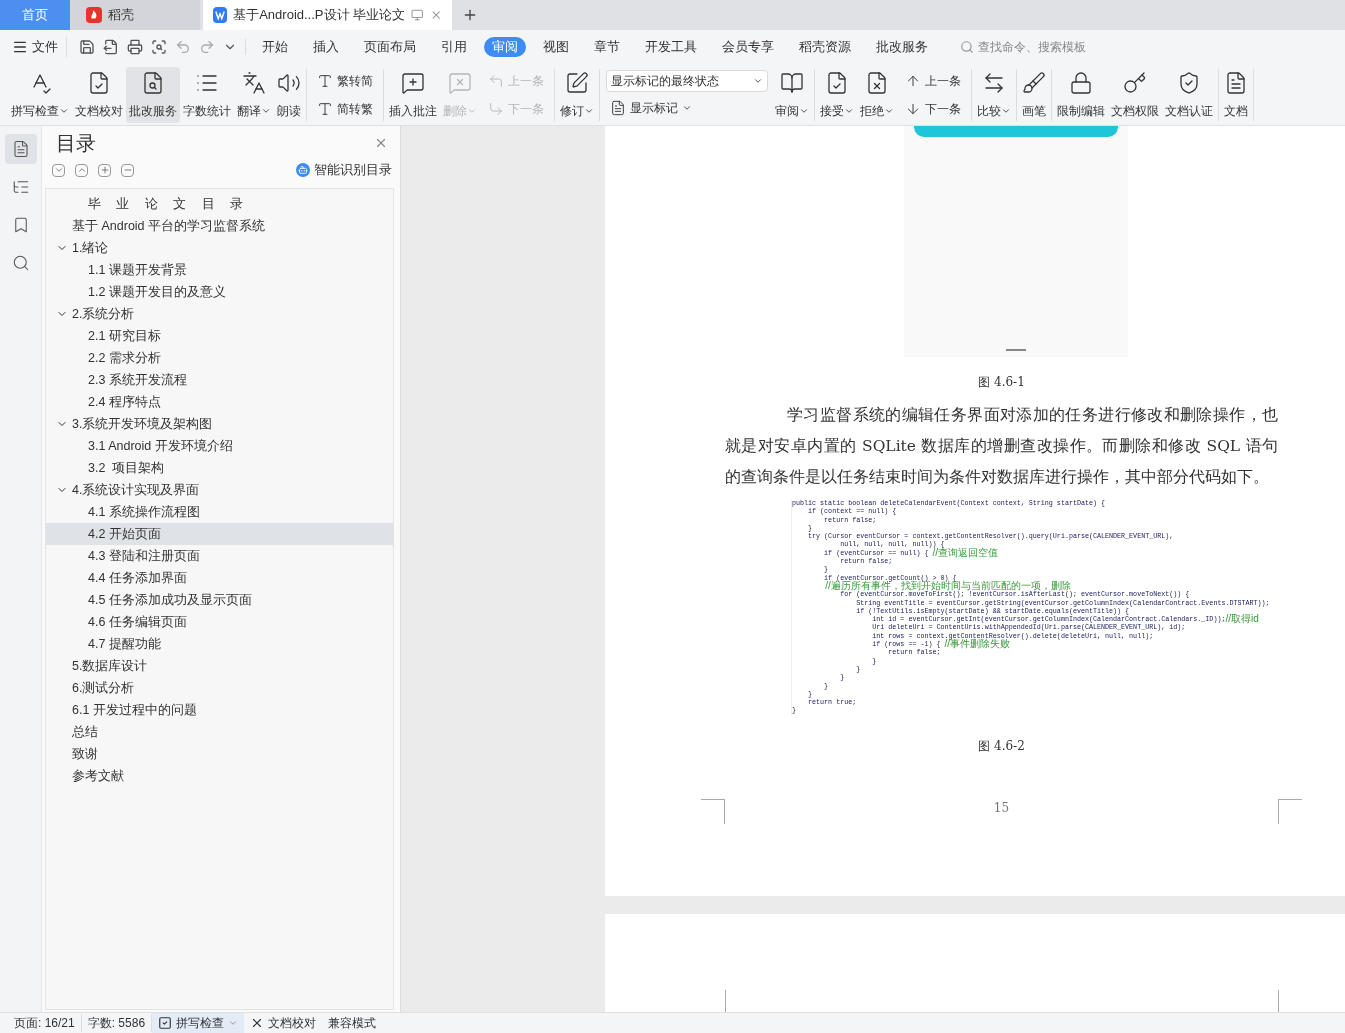 This screenshot has width=1345, height=1033. Describe the element at coordinates (219, 292) in the screenshot. I see `toc-entry: 1.2 课题开发目的及意义` at that location.